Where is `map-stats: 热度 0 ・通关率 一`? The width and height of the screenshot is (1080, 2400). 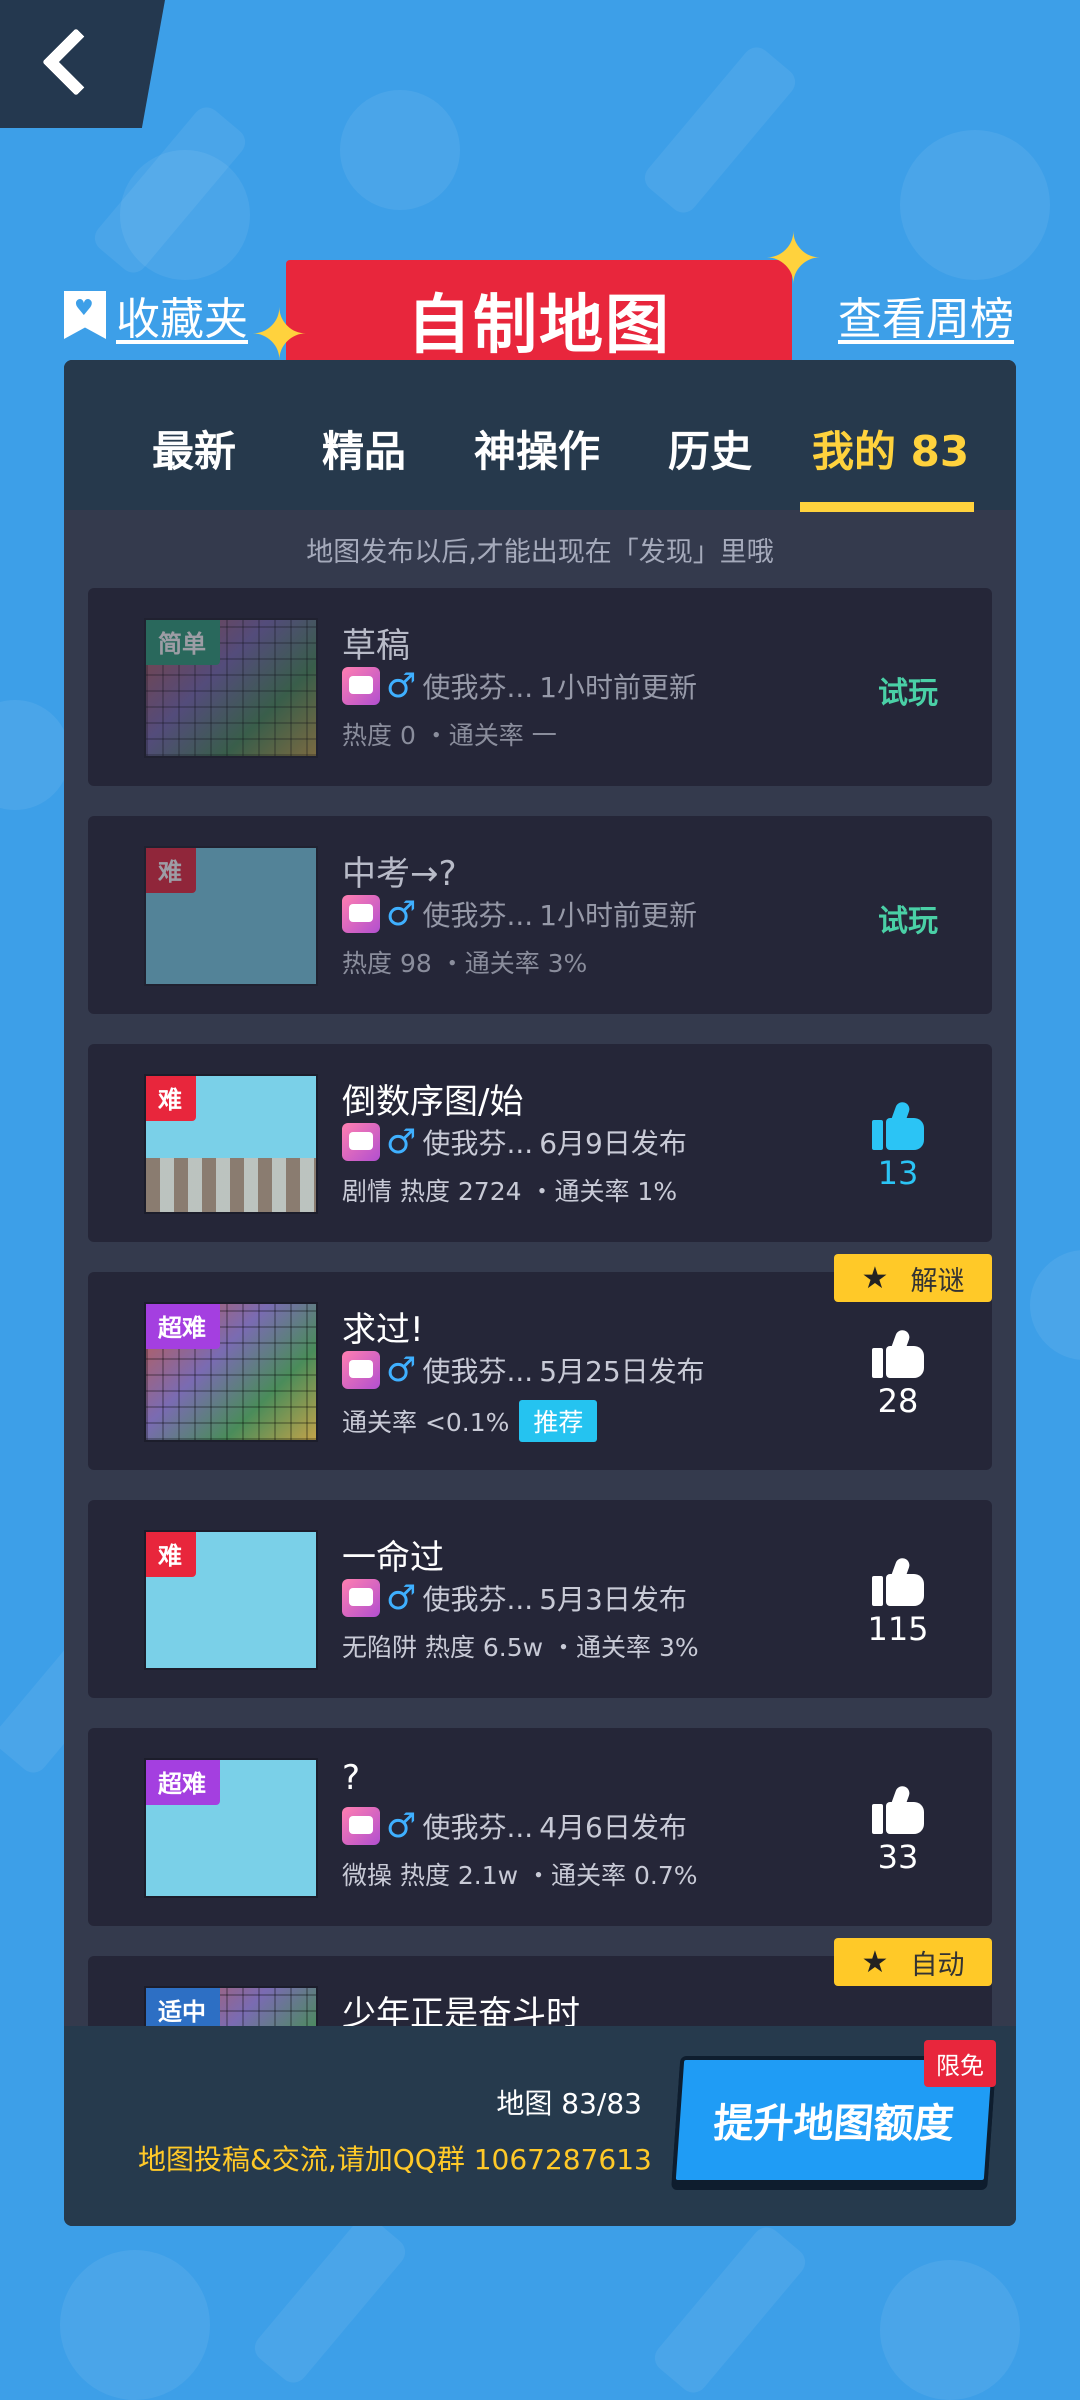 map-stats: 热度 0 ・通关率 一 is located at coordinates (449, 734).